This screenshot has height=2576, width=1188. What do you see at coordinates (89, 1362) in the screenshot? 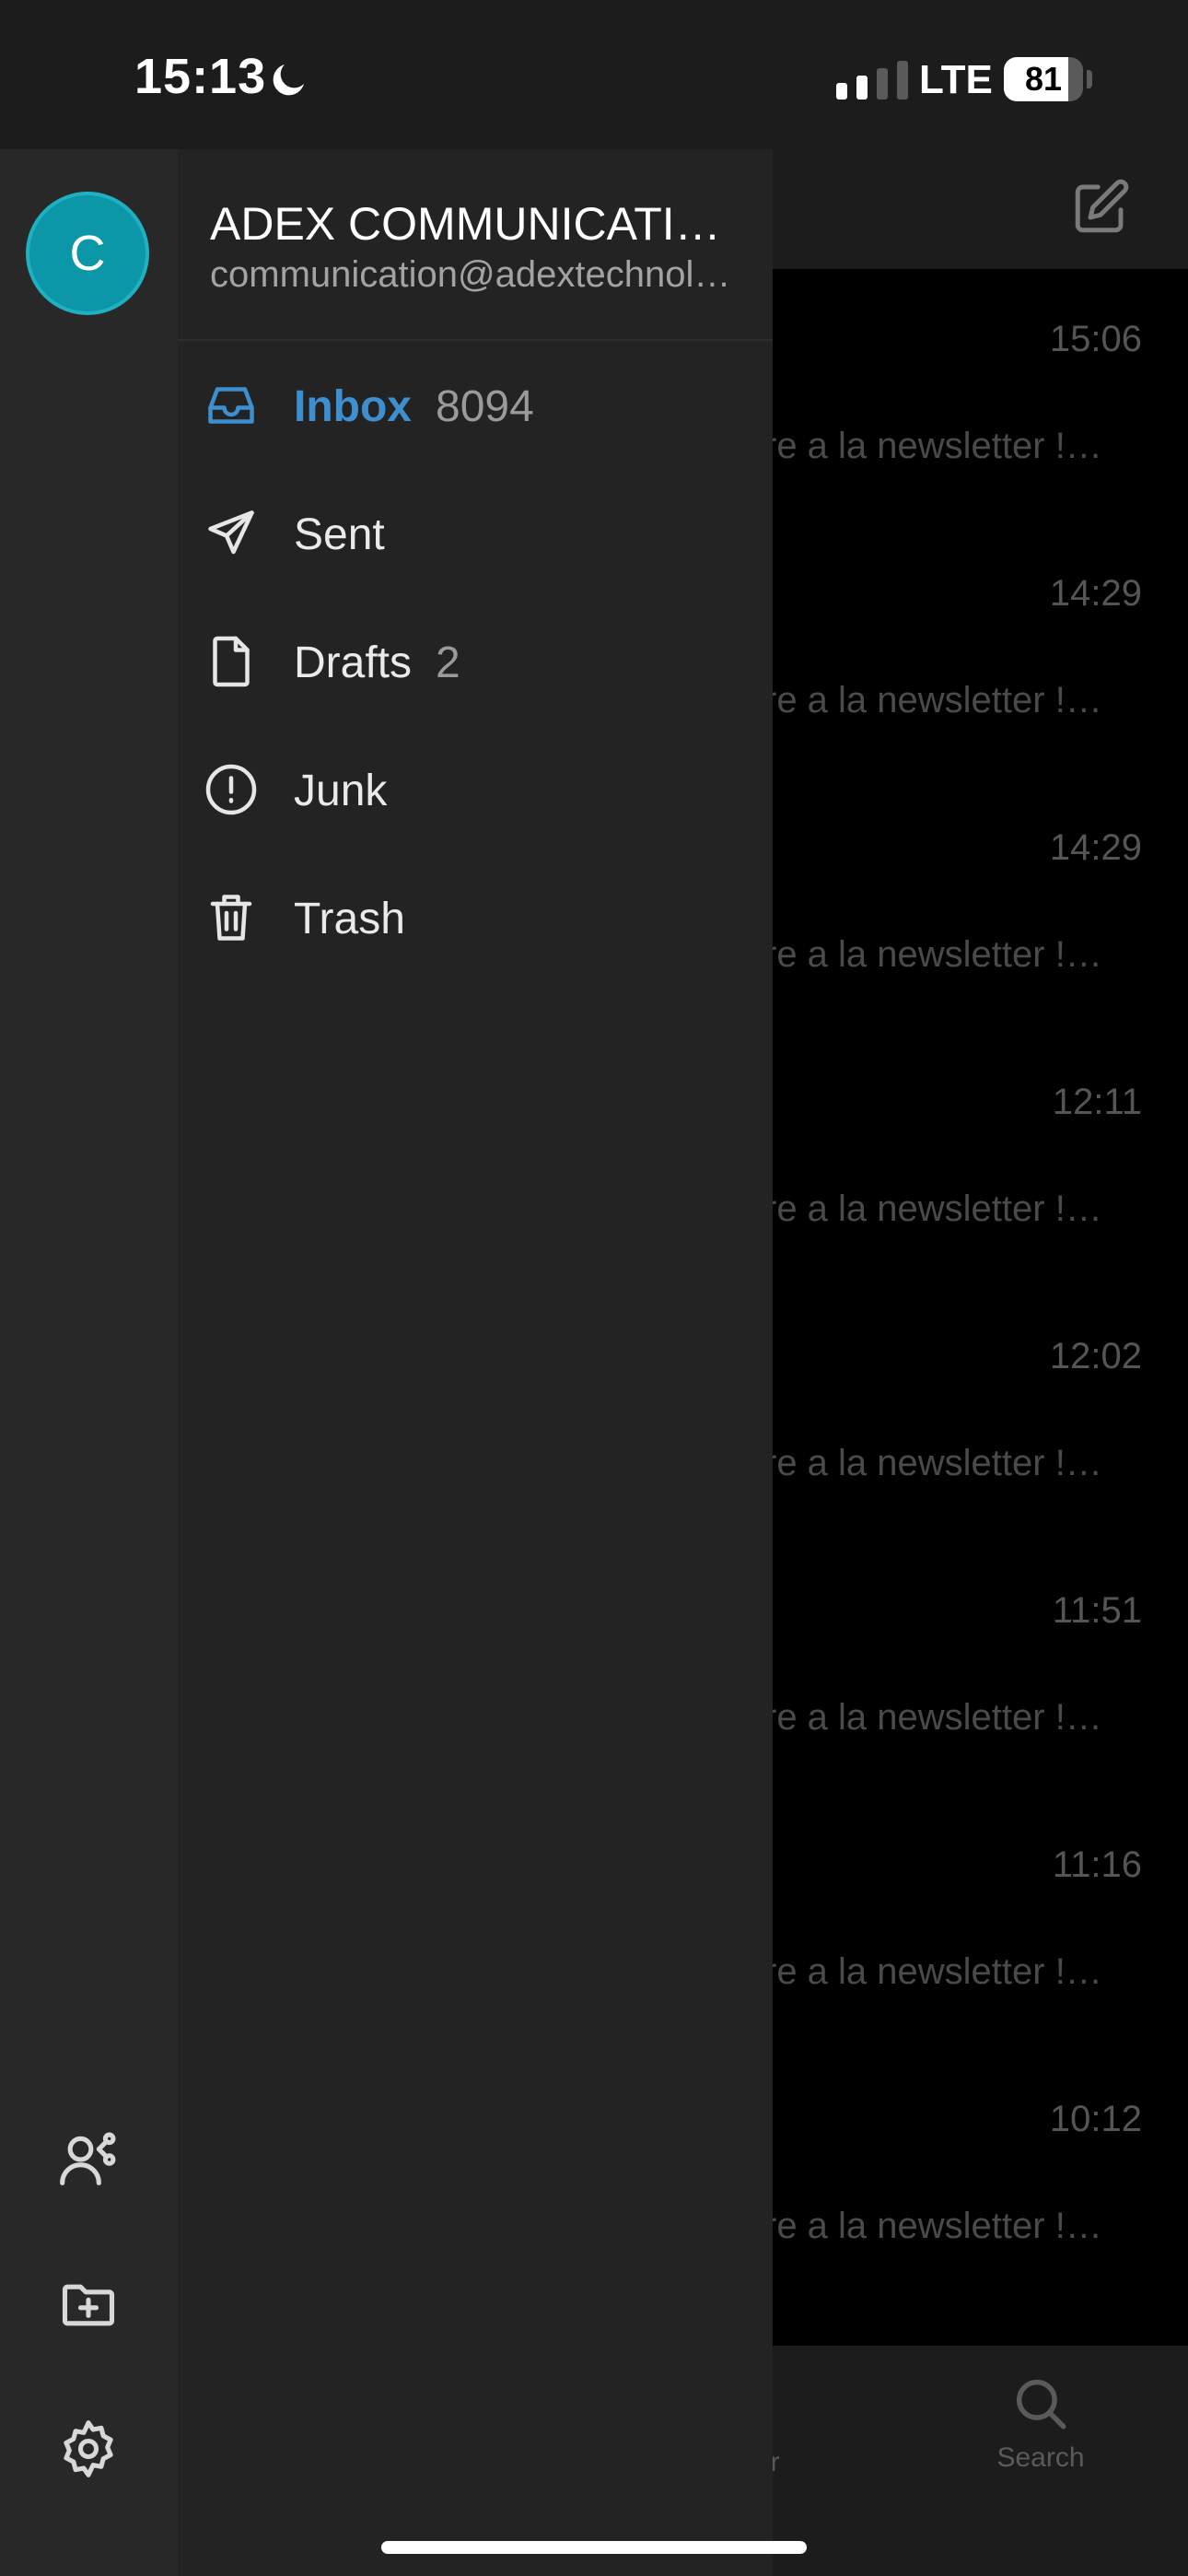
I see `account-rail` at bounding box center [89, 1362].